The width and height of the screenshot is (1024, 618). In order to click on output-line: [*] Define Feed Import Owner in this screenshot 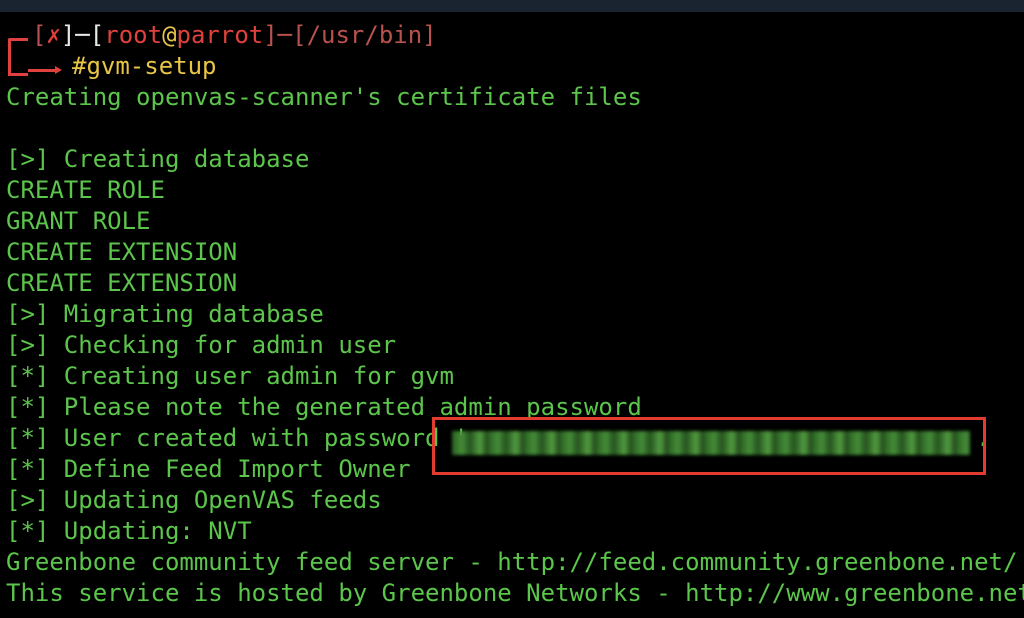, I will do `click(208, 469)`.